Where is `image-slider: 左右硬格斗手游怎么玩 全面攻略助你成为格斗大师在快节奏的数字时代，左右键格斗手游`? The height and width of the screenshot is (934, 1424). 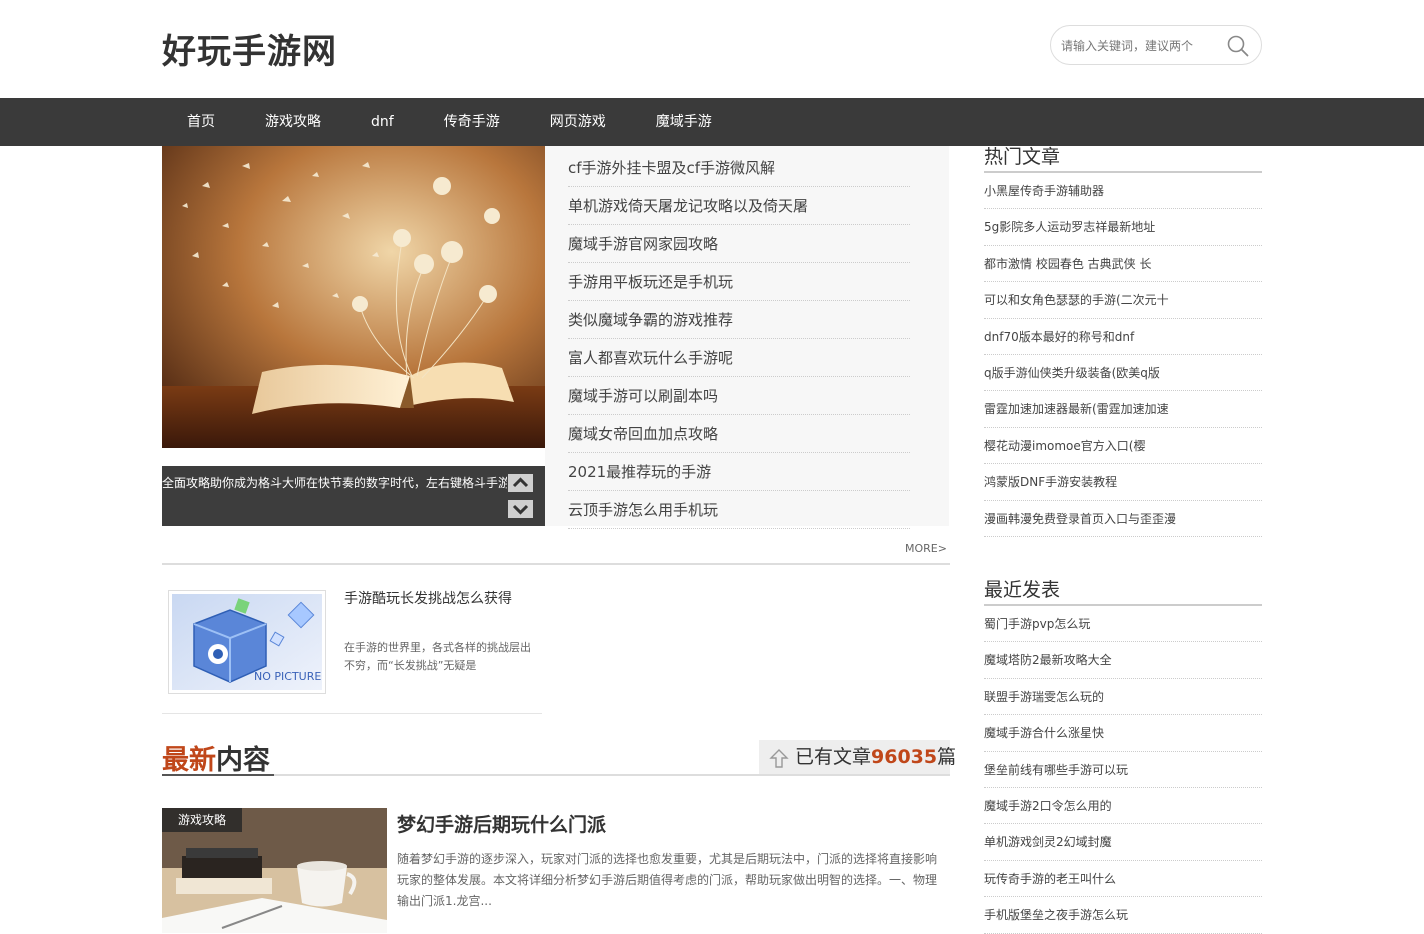
image-slider: 左右硬格斗手游怎么玩 全面攻略助你成为格斗大师在快节奏的数字时代，左右键格斗手游 is located at coordinates (353, 336).